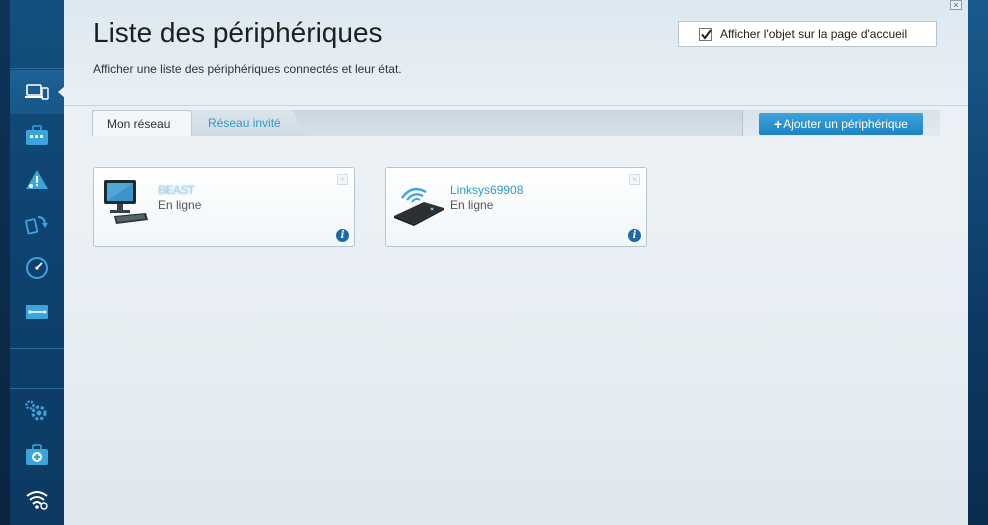  I want to click on sidebar-item-speed-test, so click(37, 268).